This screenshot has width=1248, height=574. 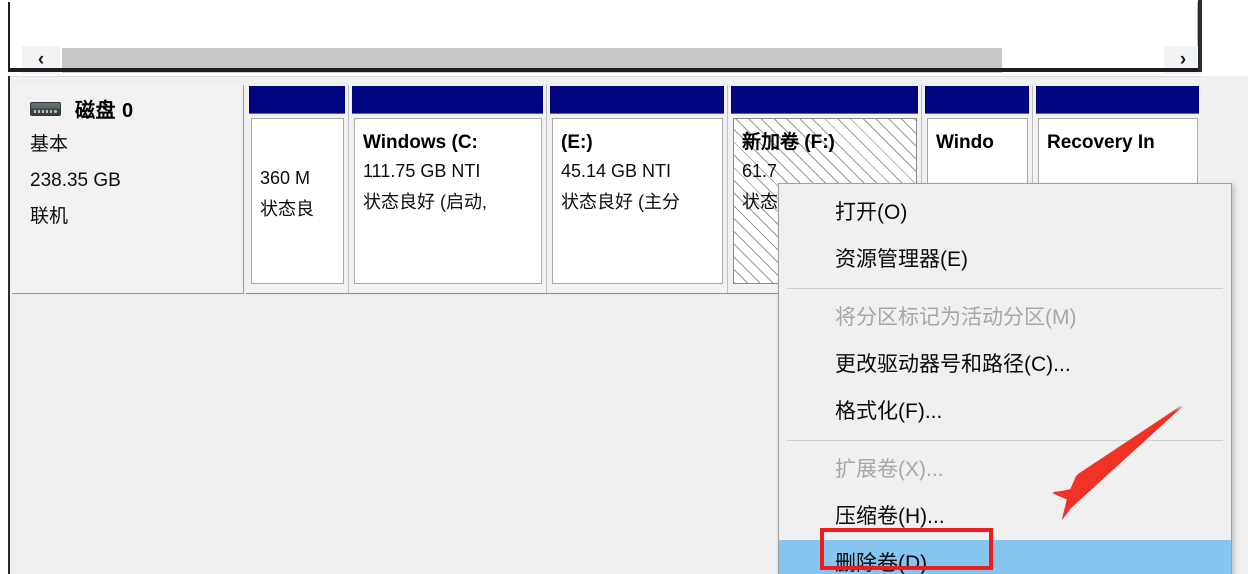 I want to click on disk-info-block: 磁盘 0 基本 238.35 GB 联机, so click(x=128, y=189).